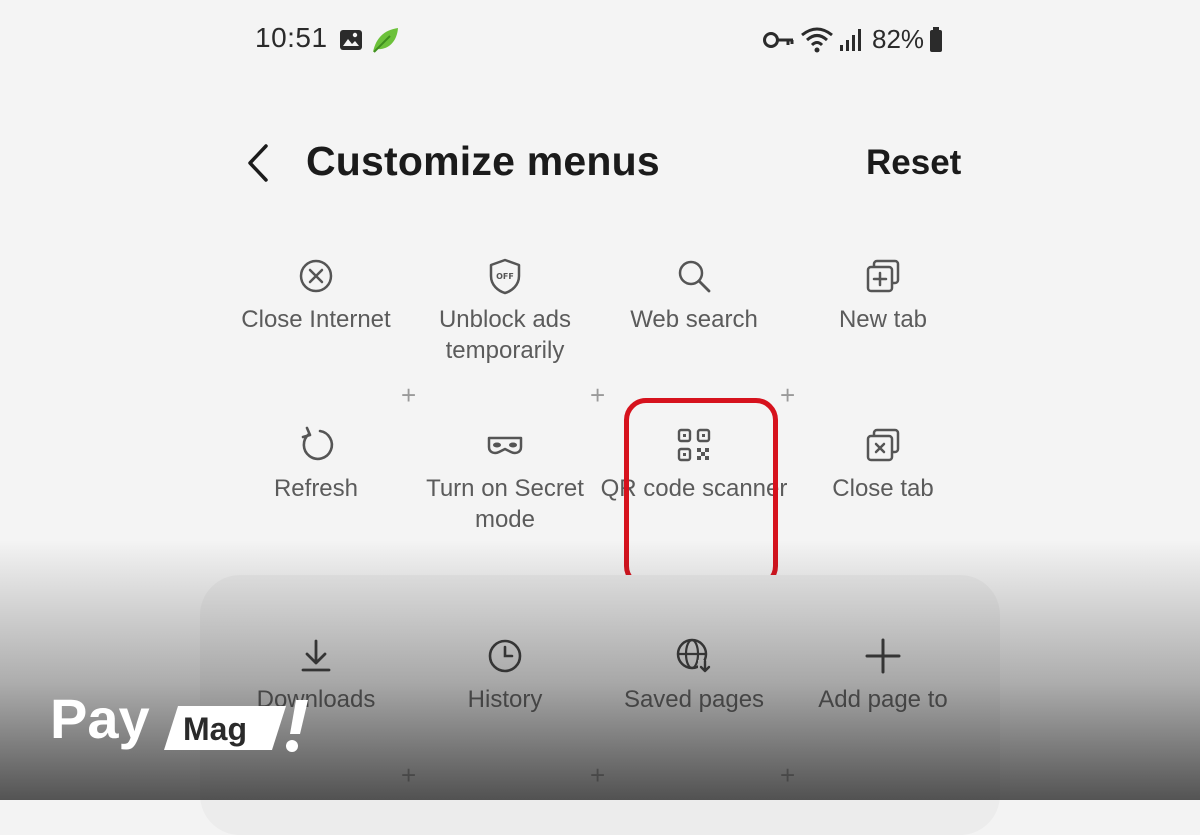 This screenshot has height=835, width=1200. I want to click on mask-icon, so click(505, 445).